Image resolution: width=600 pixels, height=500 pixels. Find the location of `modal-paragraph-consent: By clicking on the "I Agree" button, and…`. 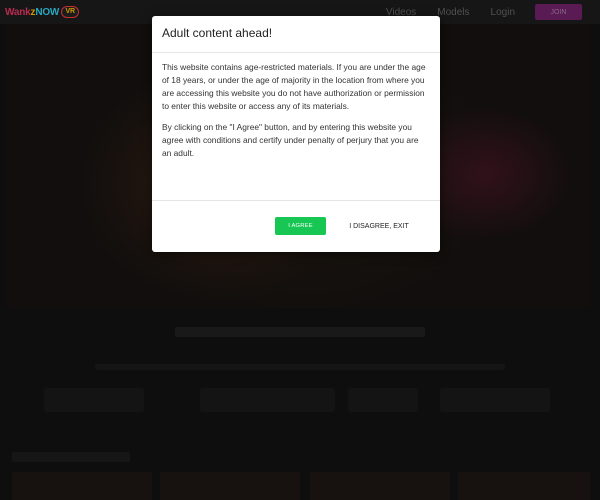

modal-paragraph-consent: By clicking on the "I Agree" button, and… is located at coordinates (290, 140).